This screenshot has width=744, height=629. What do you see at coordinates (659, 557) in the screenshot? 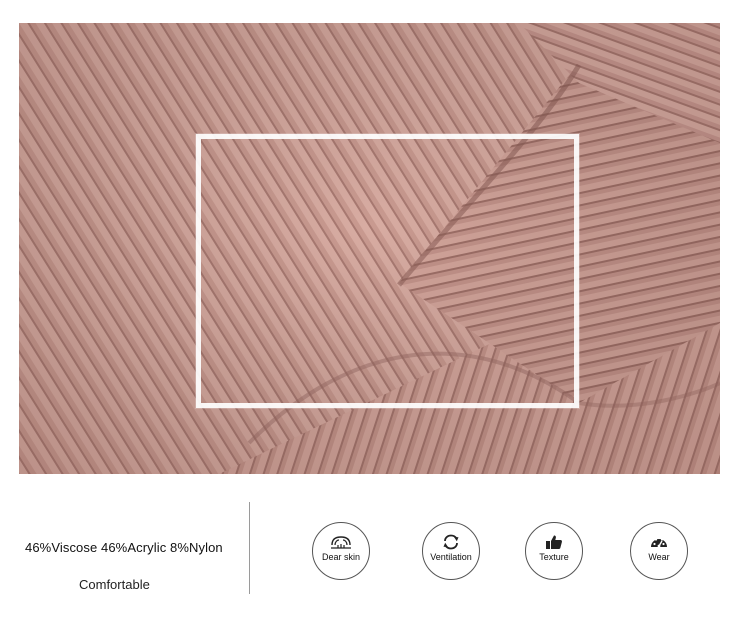
I see `feature-label: Wear` at bounding box center [659, 557].